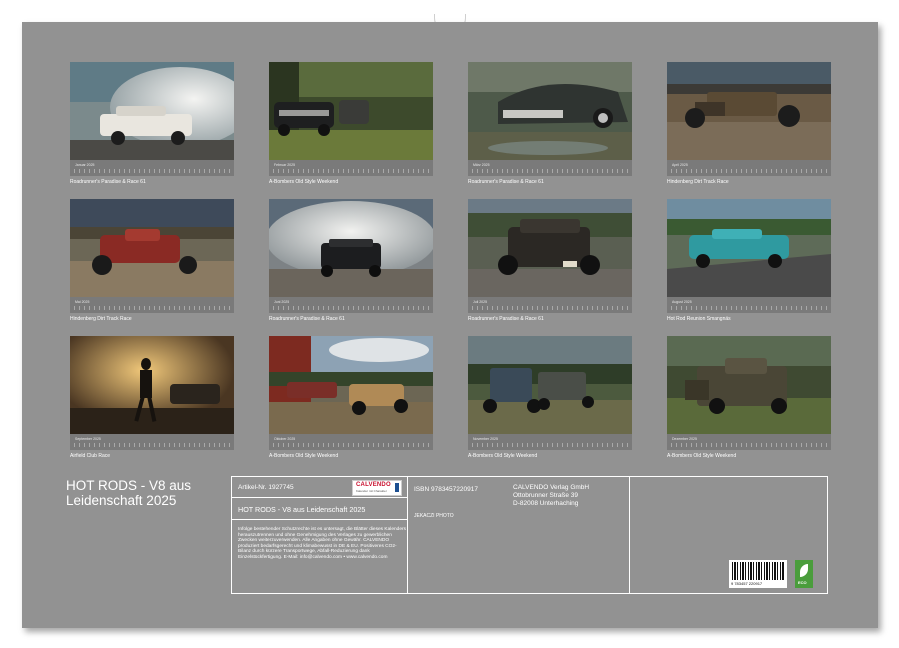  What do you see at coordinates (550, 305) in the screenshot?
I see `month-grid: Juli 2025` at bounding box center [550, 305].